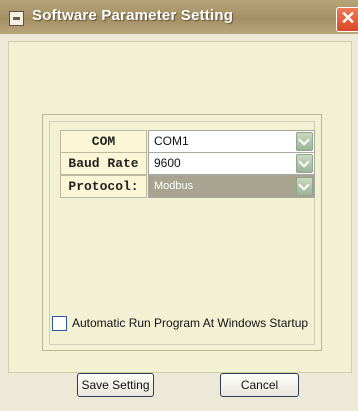 The width and height of the screenshot is (358, 411). I want to click on window-title: Software Parameter Setting, so click(133, 15).